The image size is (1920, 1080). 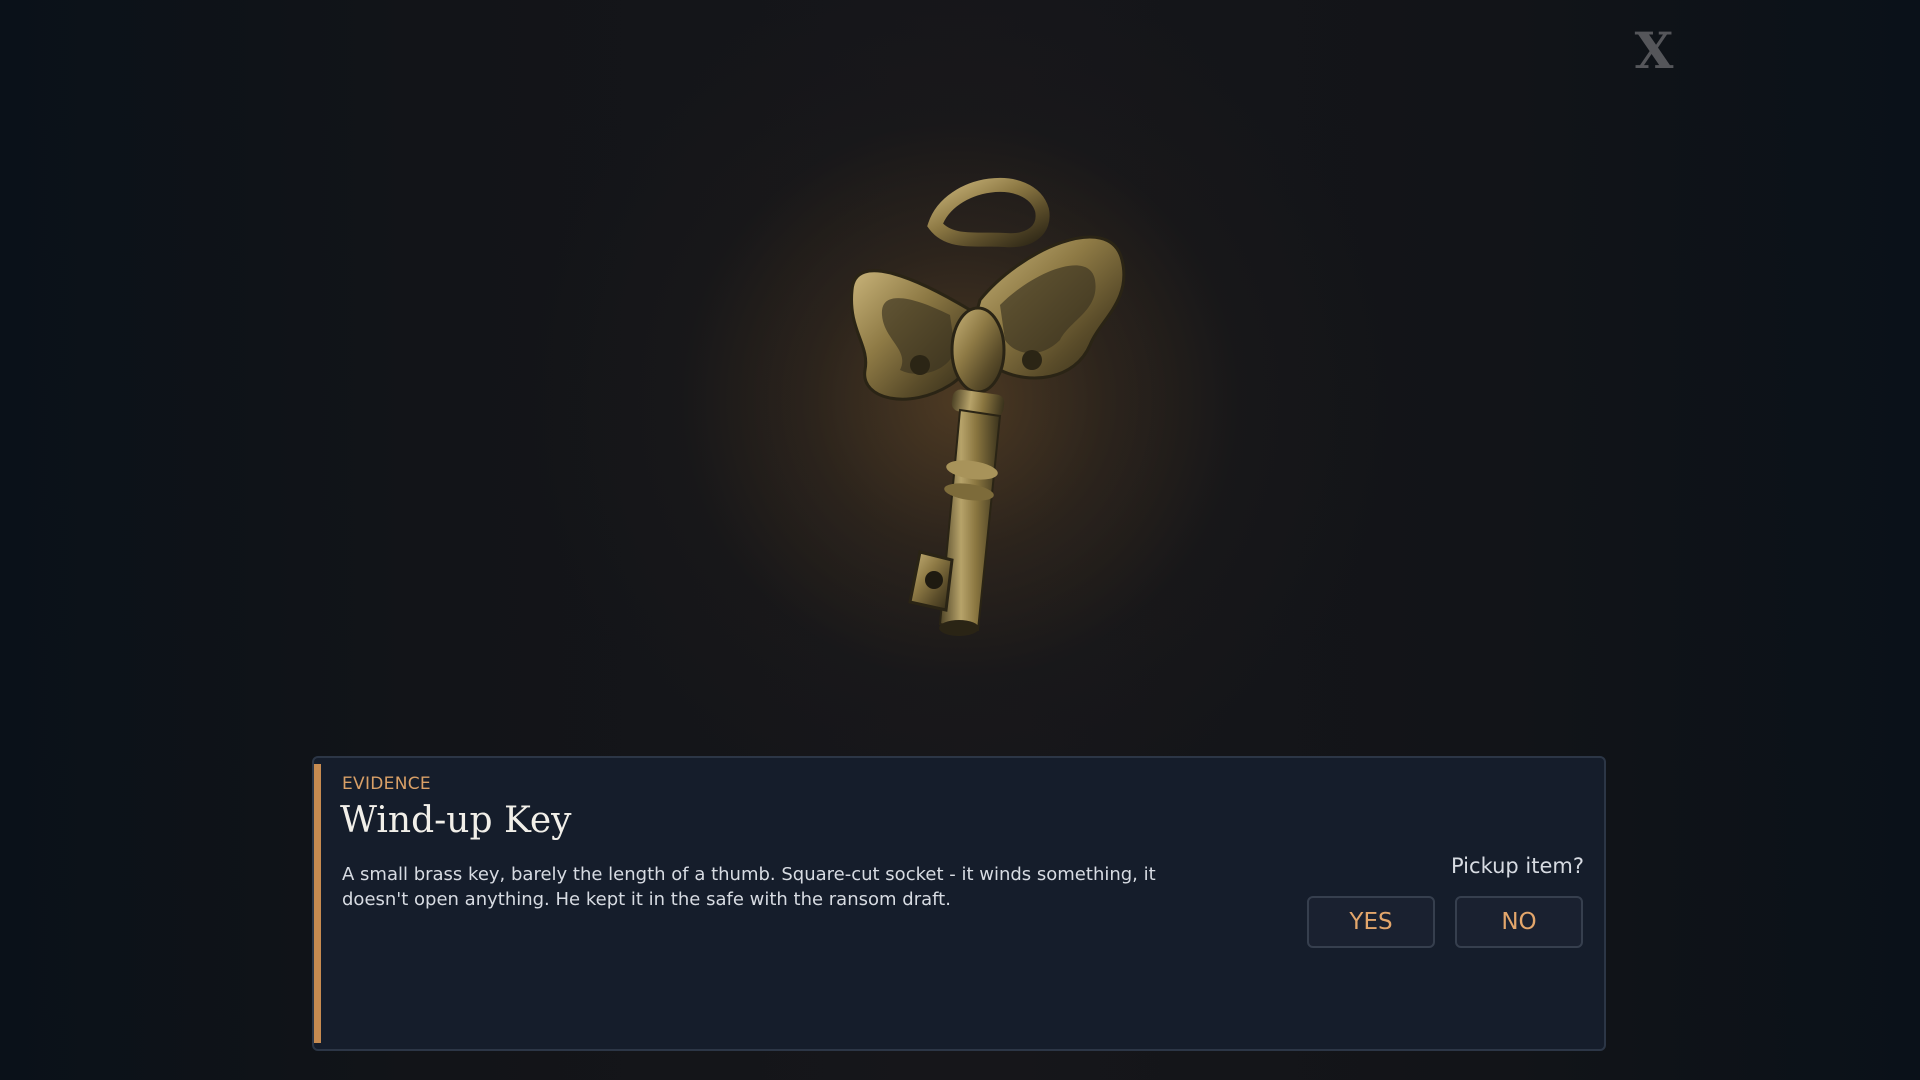 What do you see at coordinates (1517, 866) in the screenshot?
I see `pickup-prompt: Pickup item?` at bounding box center [1517, 866].